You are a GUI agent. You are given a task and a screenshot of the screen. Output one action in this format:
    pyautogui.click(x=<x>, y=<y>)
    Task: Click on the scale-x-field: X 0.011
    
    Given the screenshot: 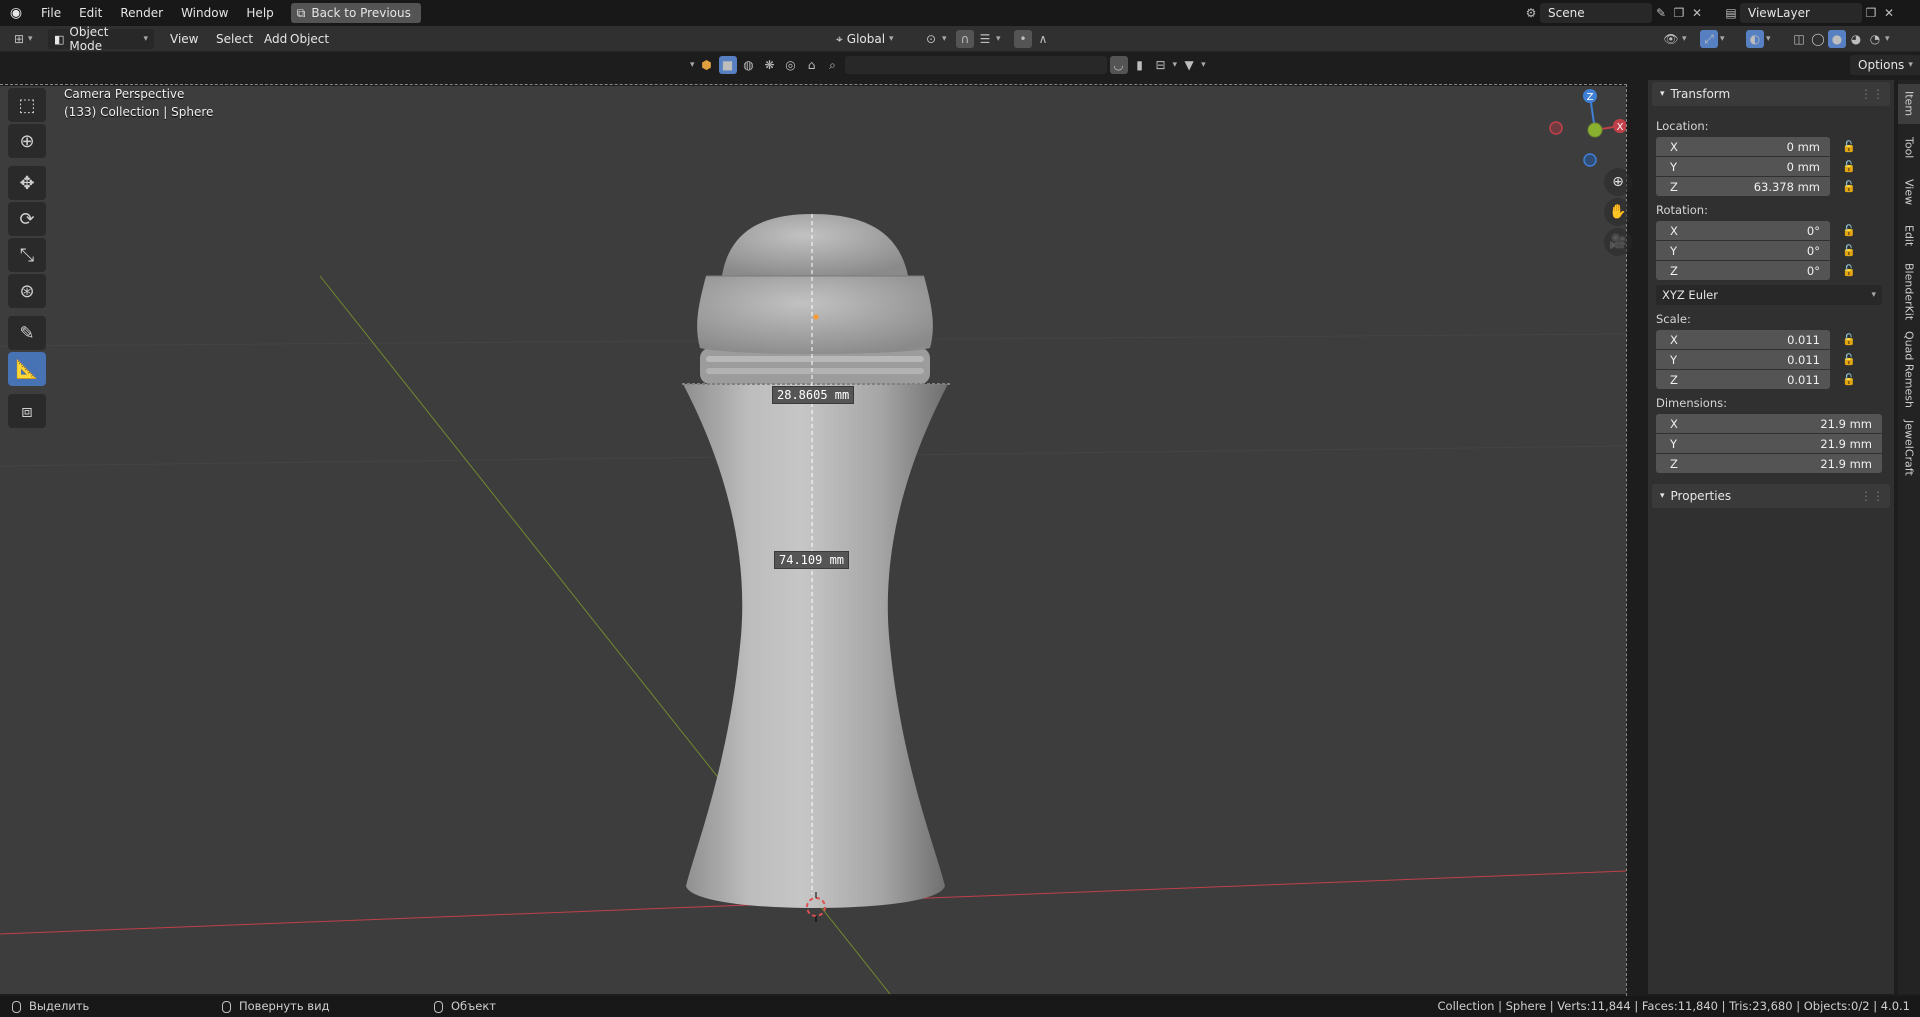 What is the action you would take?
    pyautogui.click(x=1743, y=339)
    